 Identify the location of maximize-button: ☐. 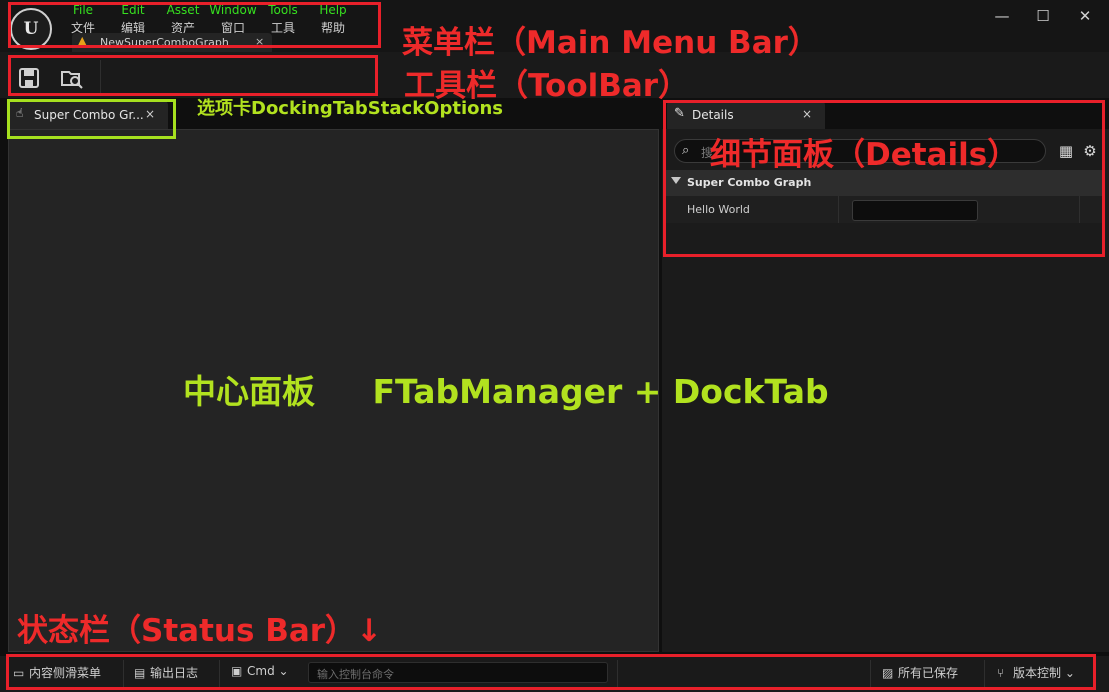
(1043, 16).